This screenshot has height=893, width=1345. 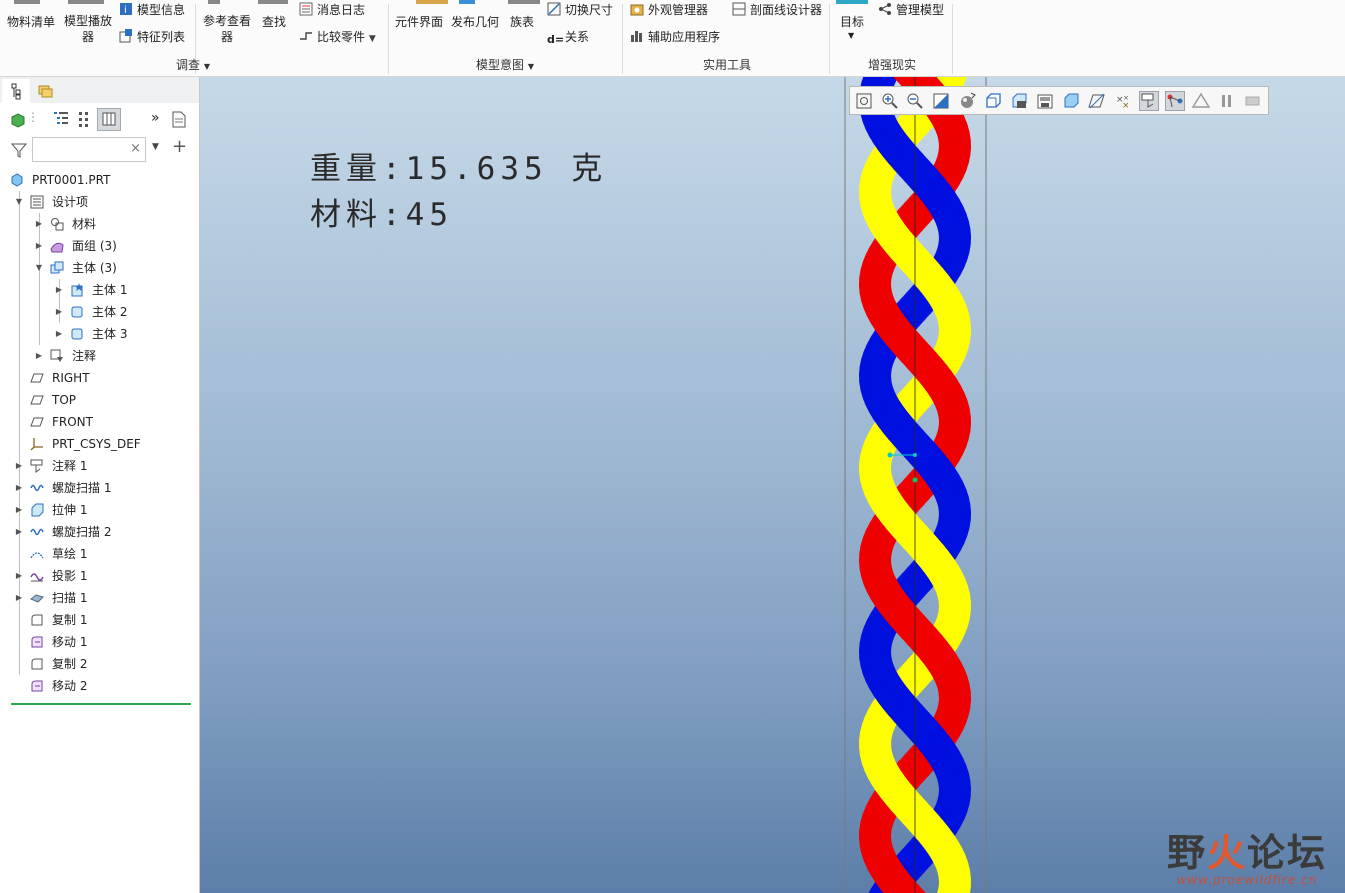 What do you see at coordinates (505, 64) in the screenshot?
I see `group-label-model-intent: 模型意图 ▼` at bounding box center [505, 64].